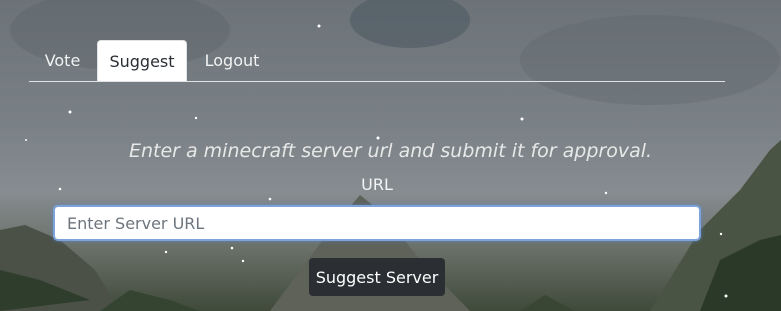 Image resolution: width=781 pixels, height=311 pixels. Describe the element at coordinates (377, 61) in the screenshot. I see `nav-tabs: Vote Suggest Logout` at that location.